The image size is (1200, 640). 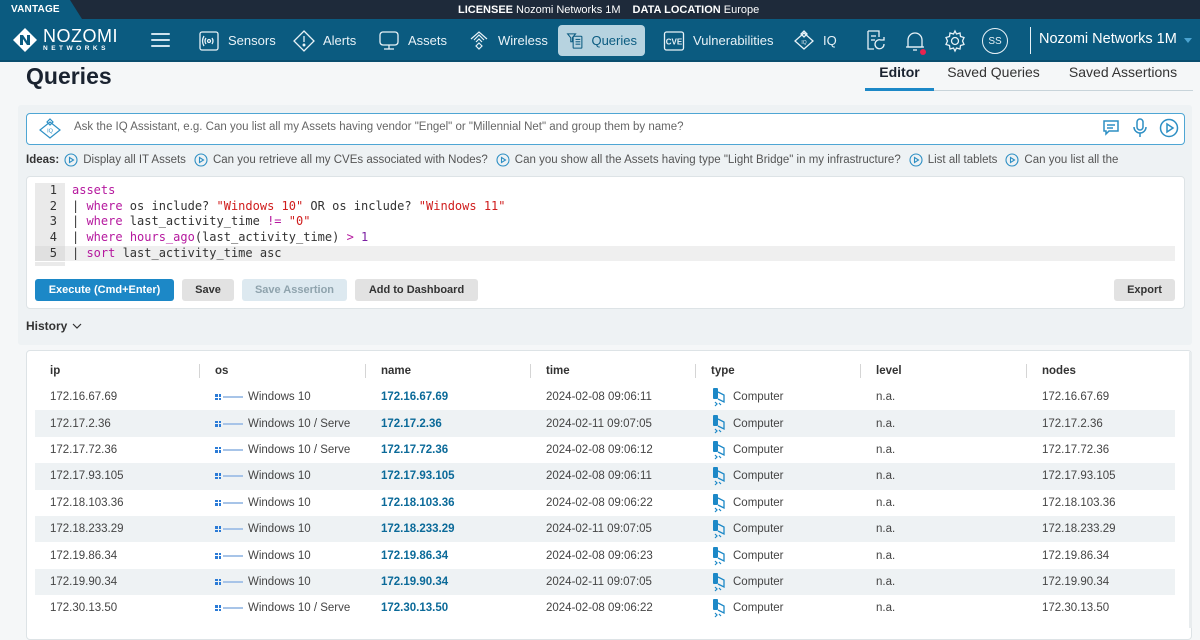 What do you see at coordinates (1190, 490) in the screenshot?
I see `table-scrollbar` at bounding box center [1190, 490].